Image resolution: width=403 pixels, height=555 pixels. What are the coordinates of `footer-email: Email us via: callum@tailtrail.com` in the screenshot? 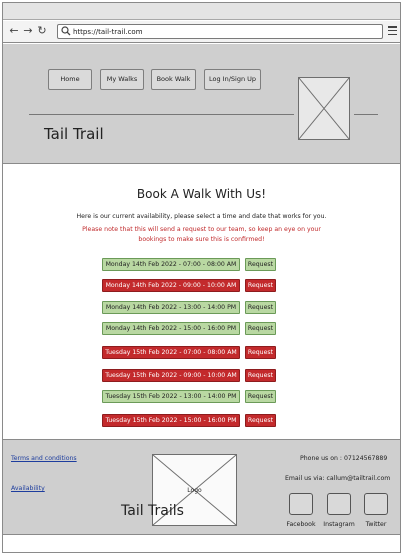 It's located at (338, 478).